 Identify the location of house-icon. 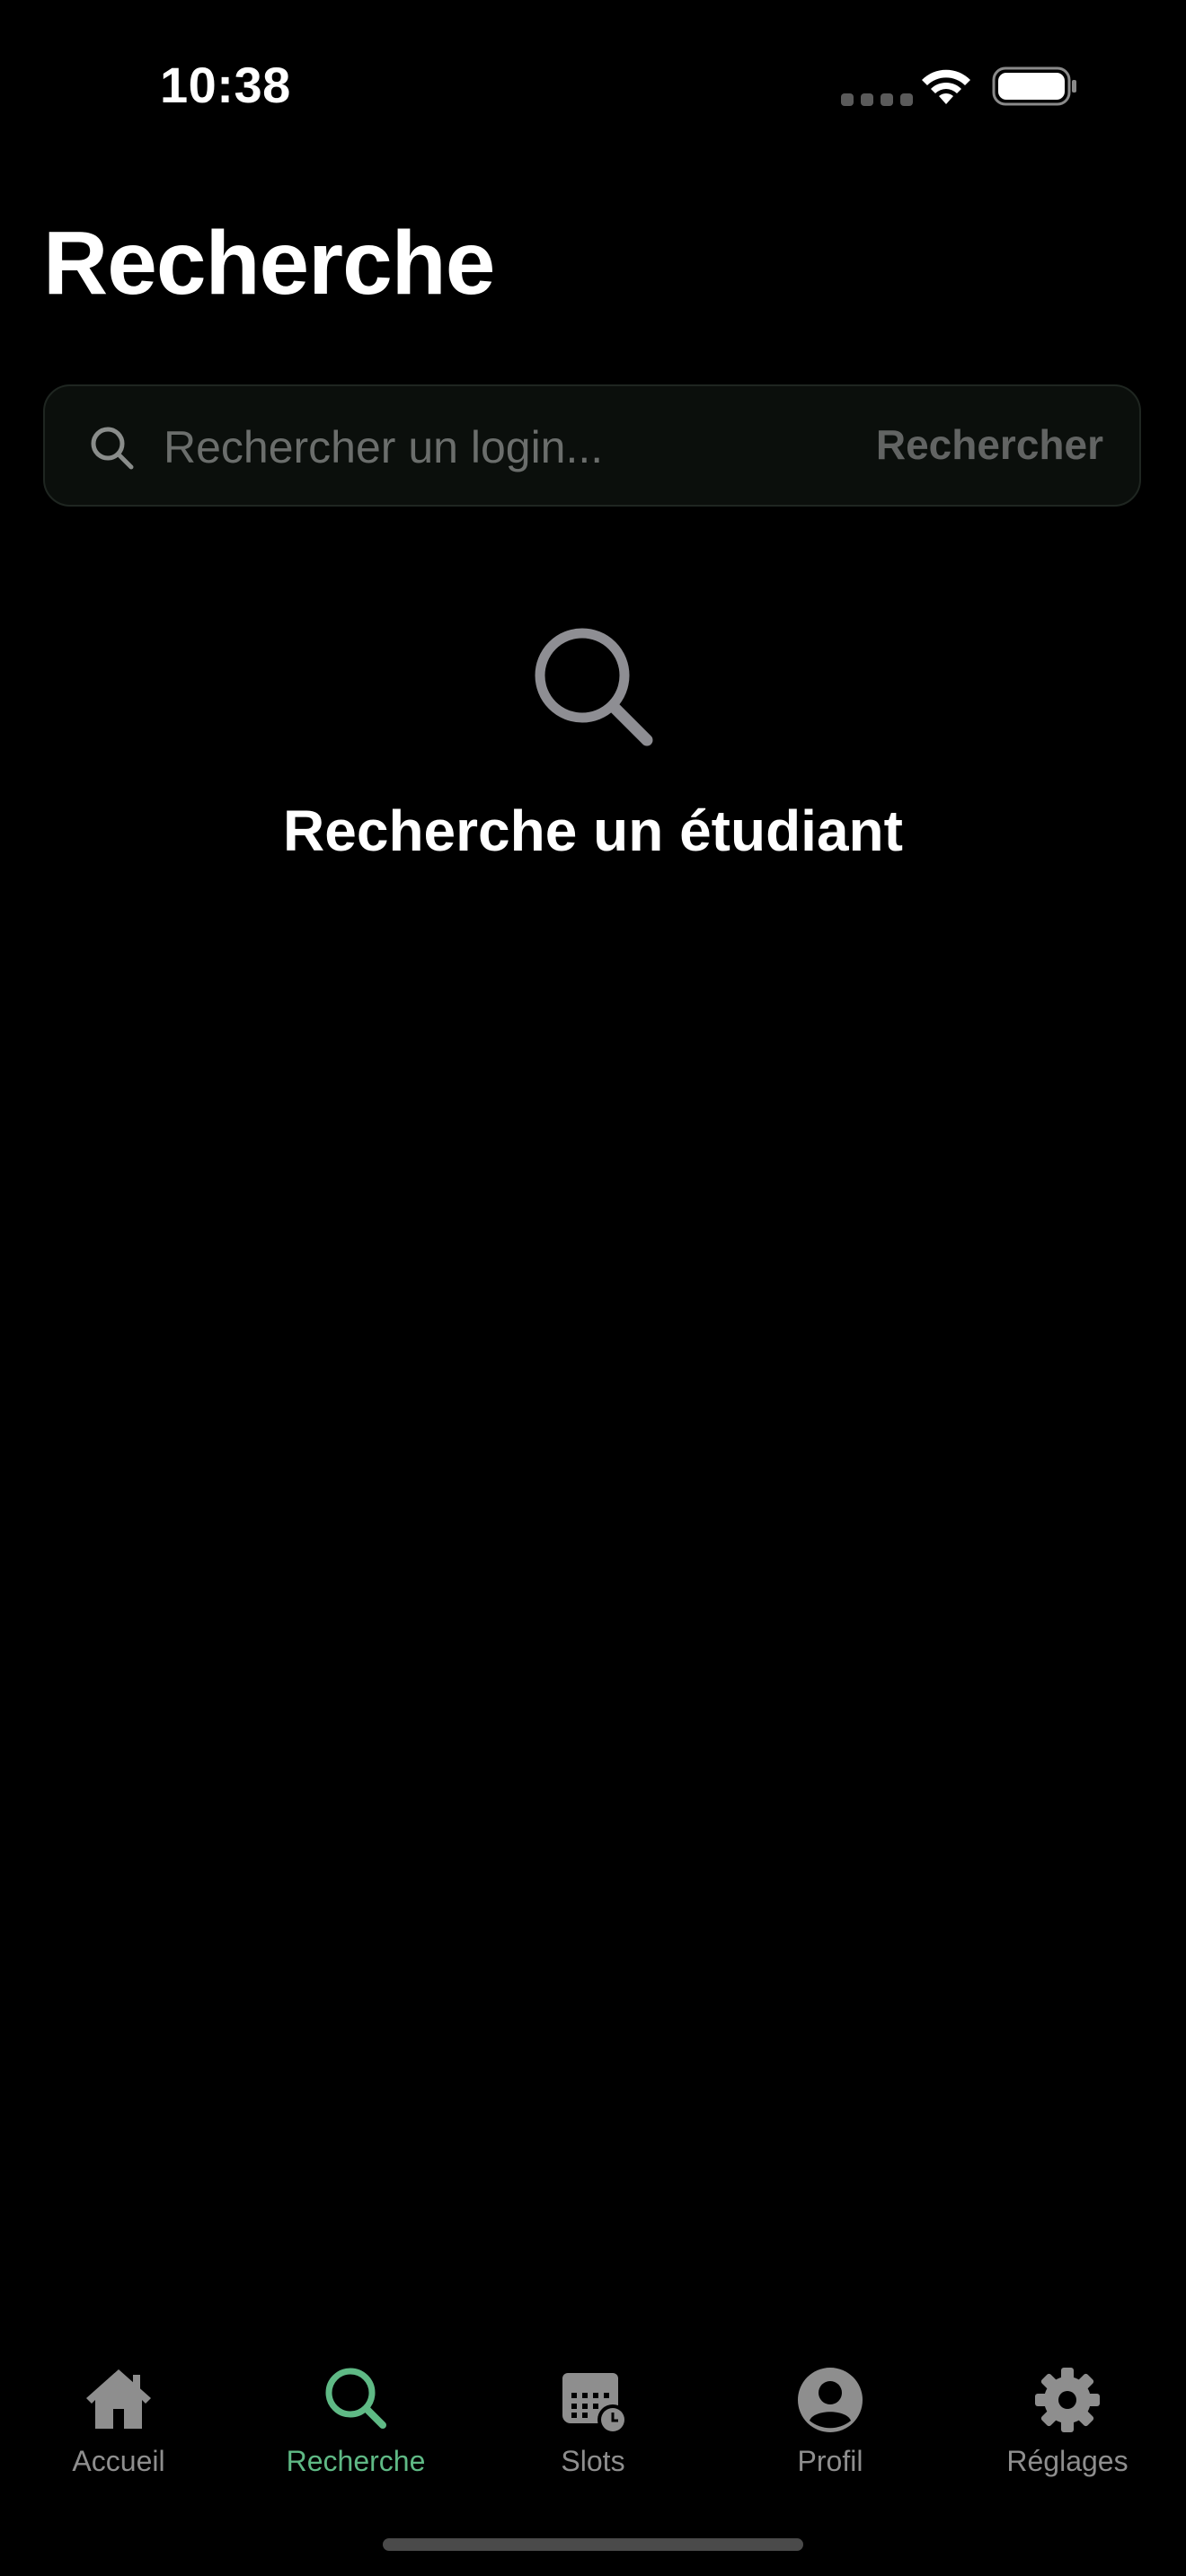
(118, 2399).